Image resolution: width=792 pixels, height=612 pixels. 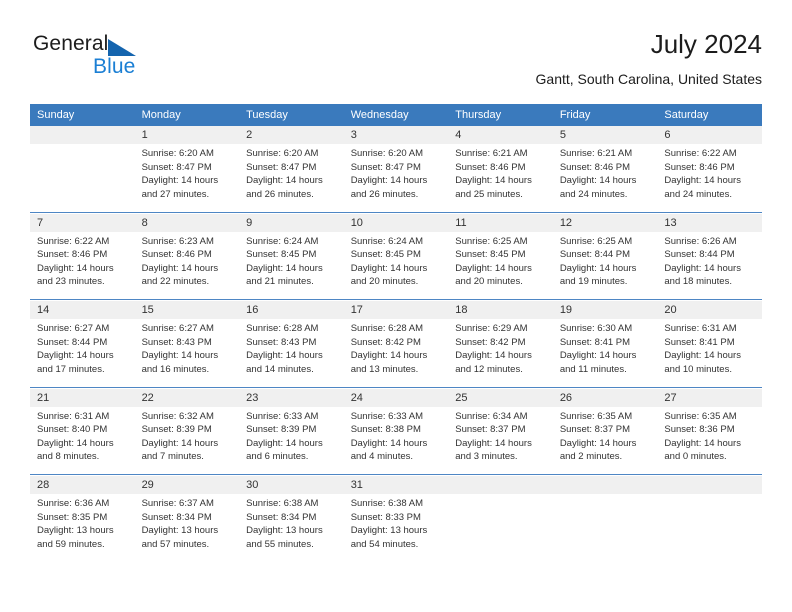 I want to click on day-number: 15, so click(x=187, y=310).